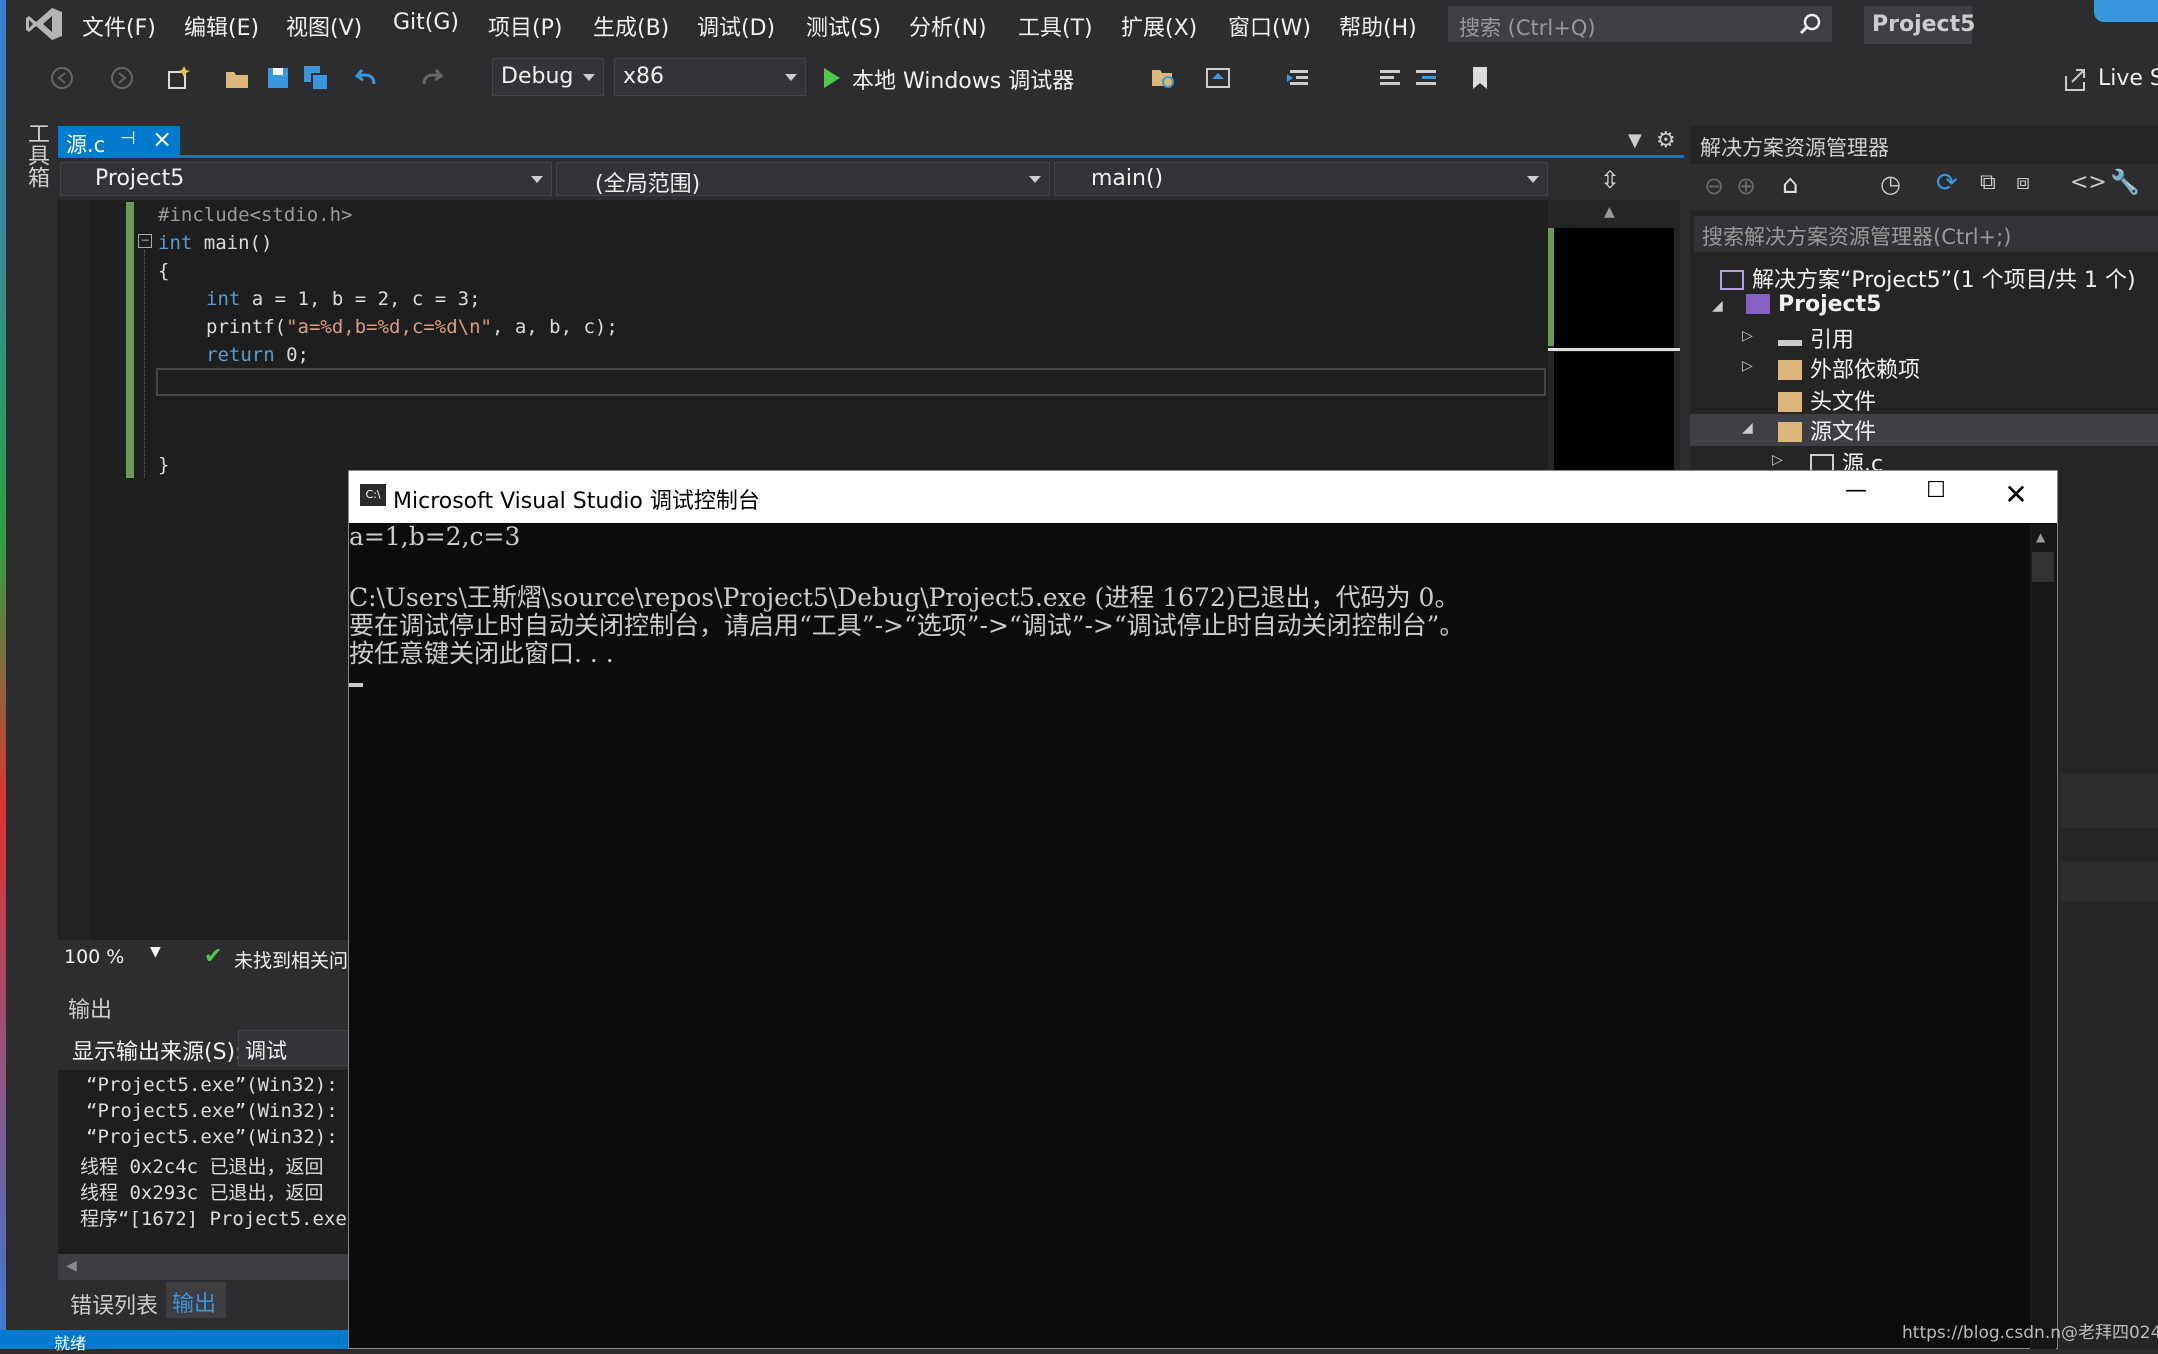 The image size is (2158, 1354). What do you see at coordinates (324, 26) in the screenshot?
I see `menu-view: 视图(V)` at bounding box center [324, 26].